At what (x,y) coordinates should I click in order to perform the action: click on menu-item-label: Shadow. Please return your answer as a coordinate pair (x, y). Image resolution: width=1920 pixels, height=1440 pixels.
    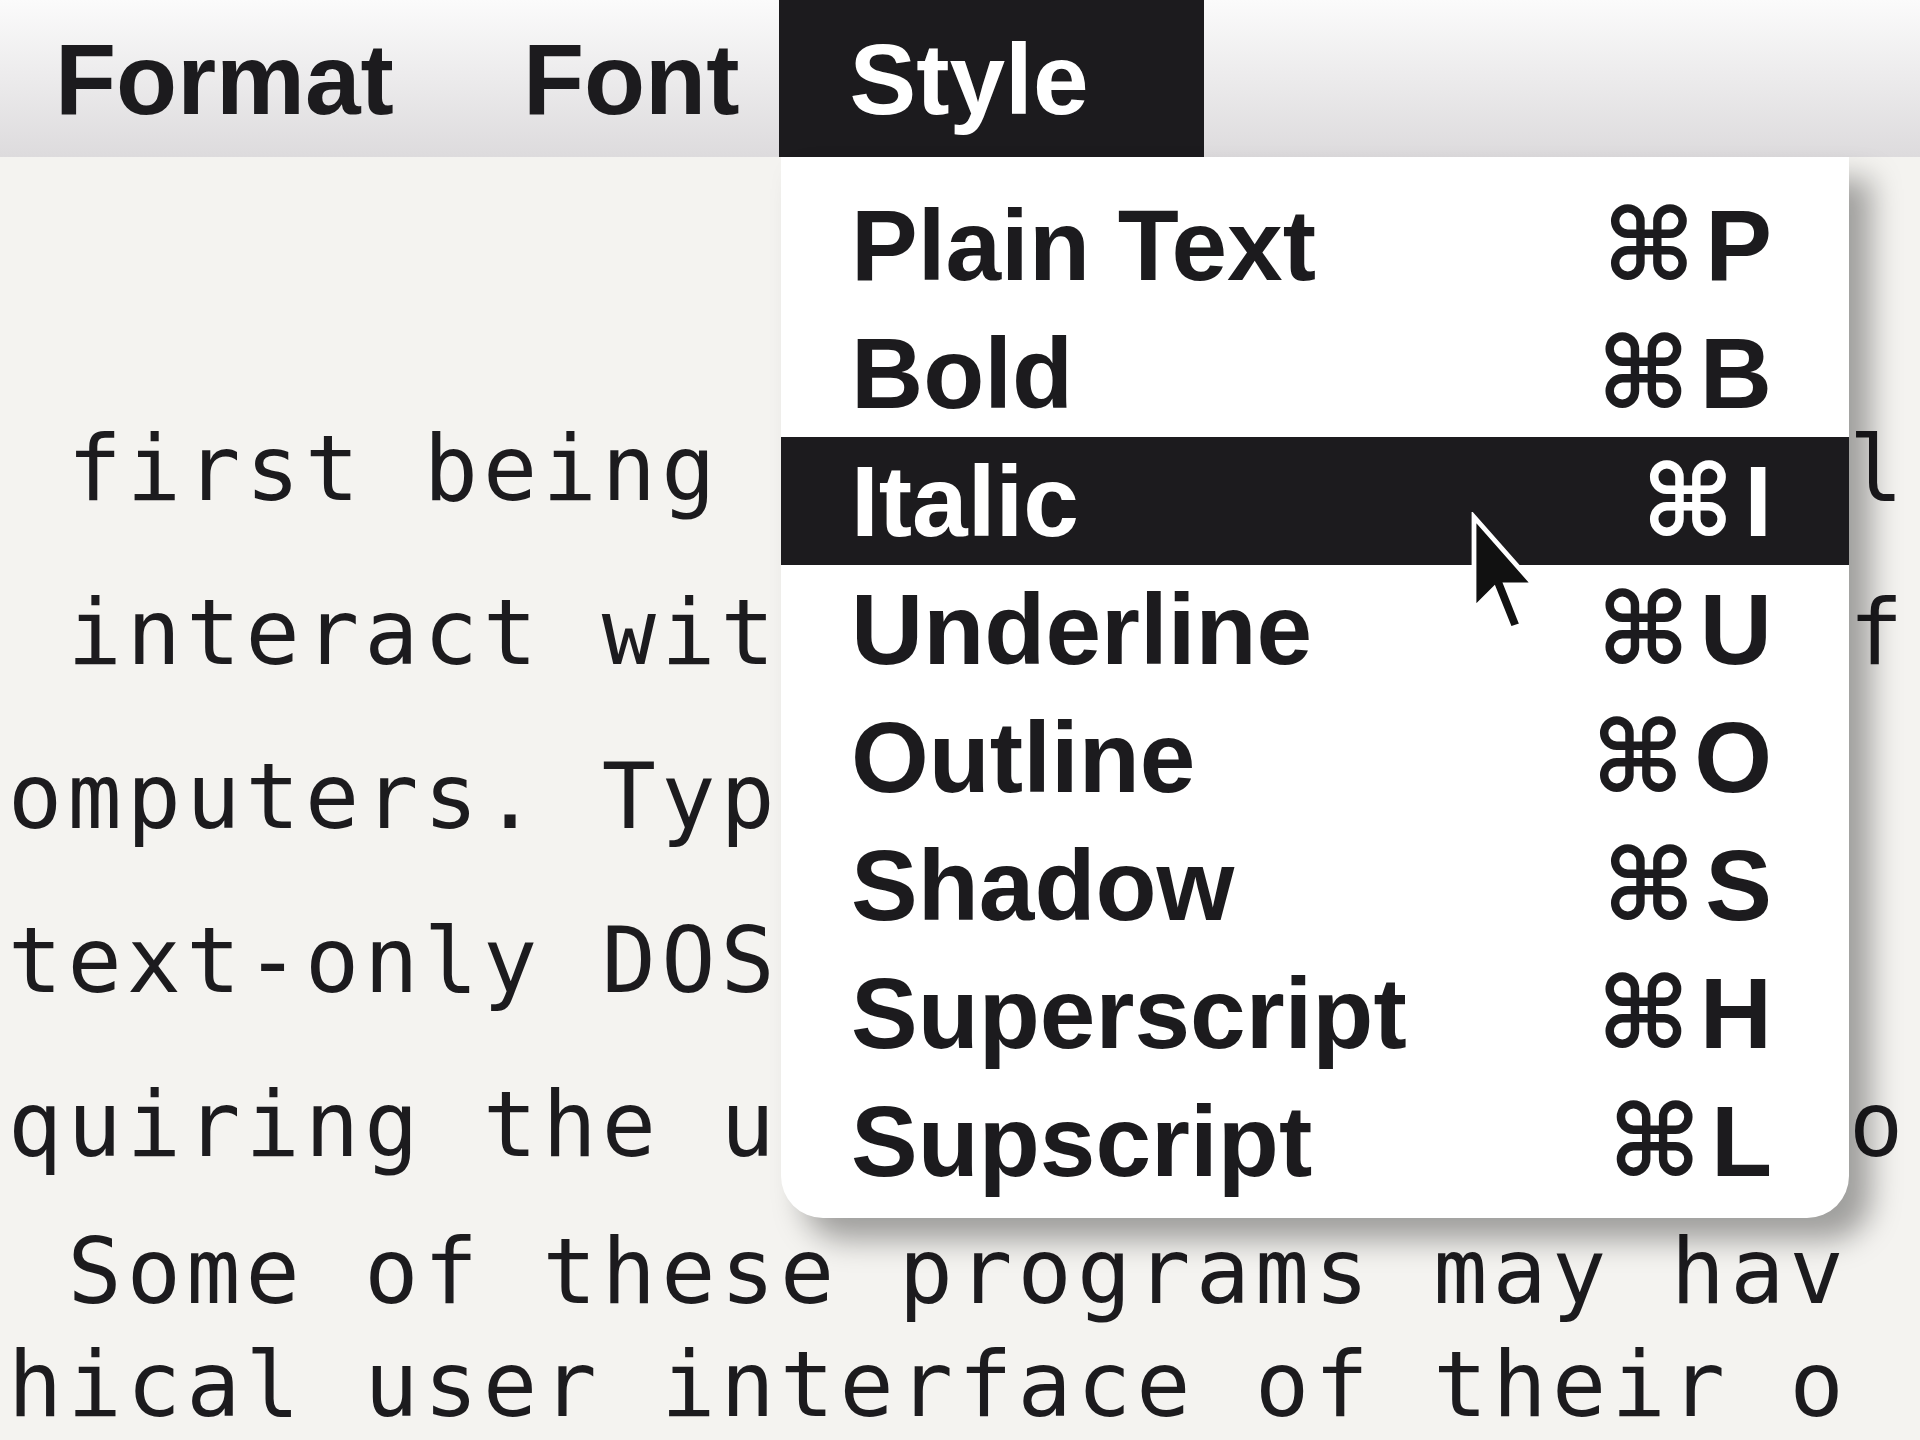
    Looking at the image, I should click on (1043, 885).